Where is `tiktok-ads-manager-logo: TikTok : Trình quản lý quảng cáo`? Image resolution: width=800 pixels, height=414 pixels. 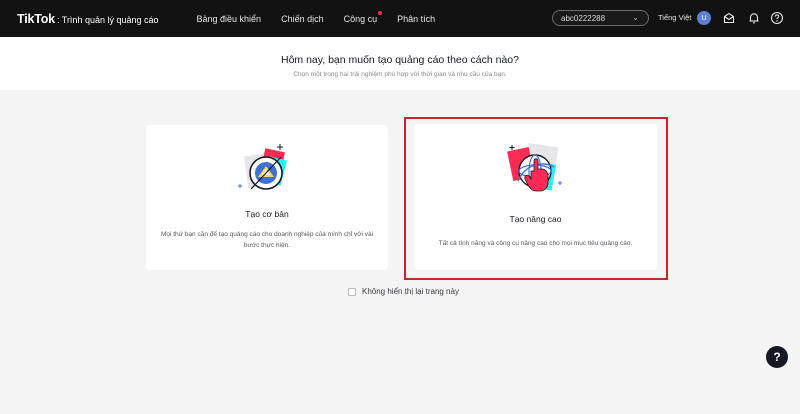 tiktok-ads-manager-logo: TikTok : Trình quản lý quảng cáo is located at coordinates (88, 19).